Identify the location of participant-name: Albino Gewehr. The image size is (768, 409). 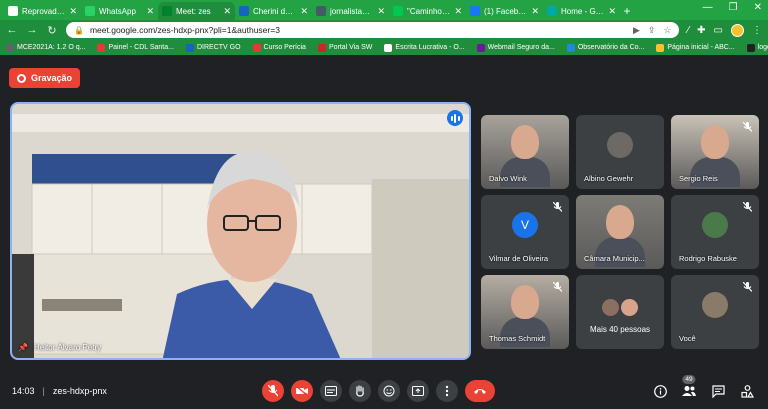
(609, 178).